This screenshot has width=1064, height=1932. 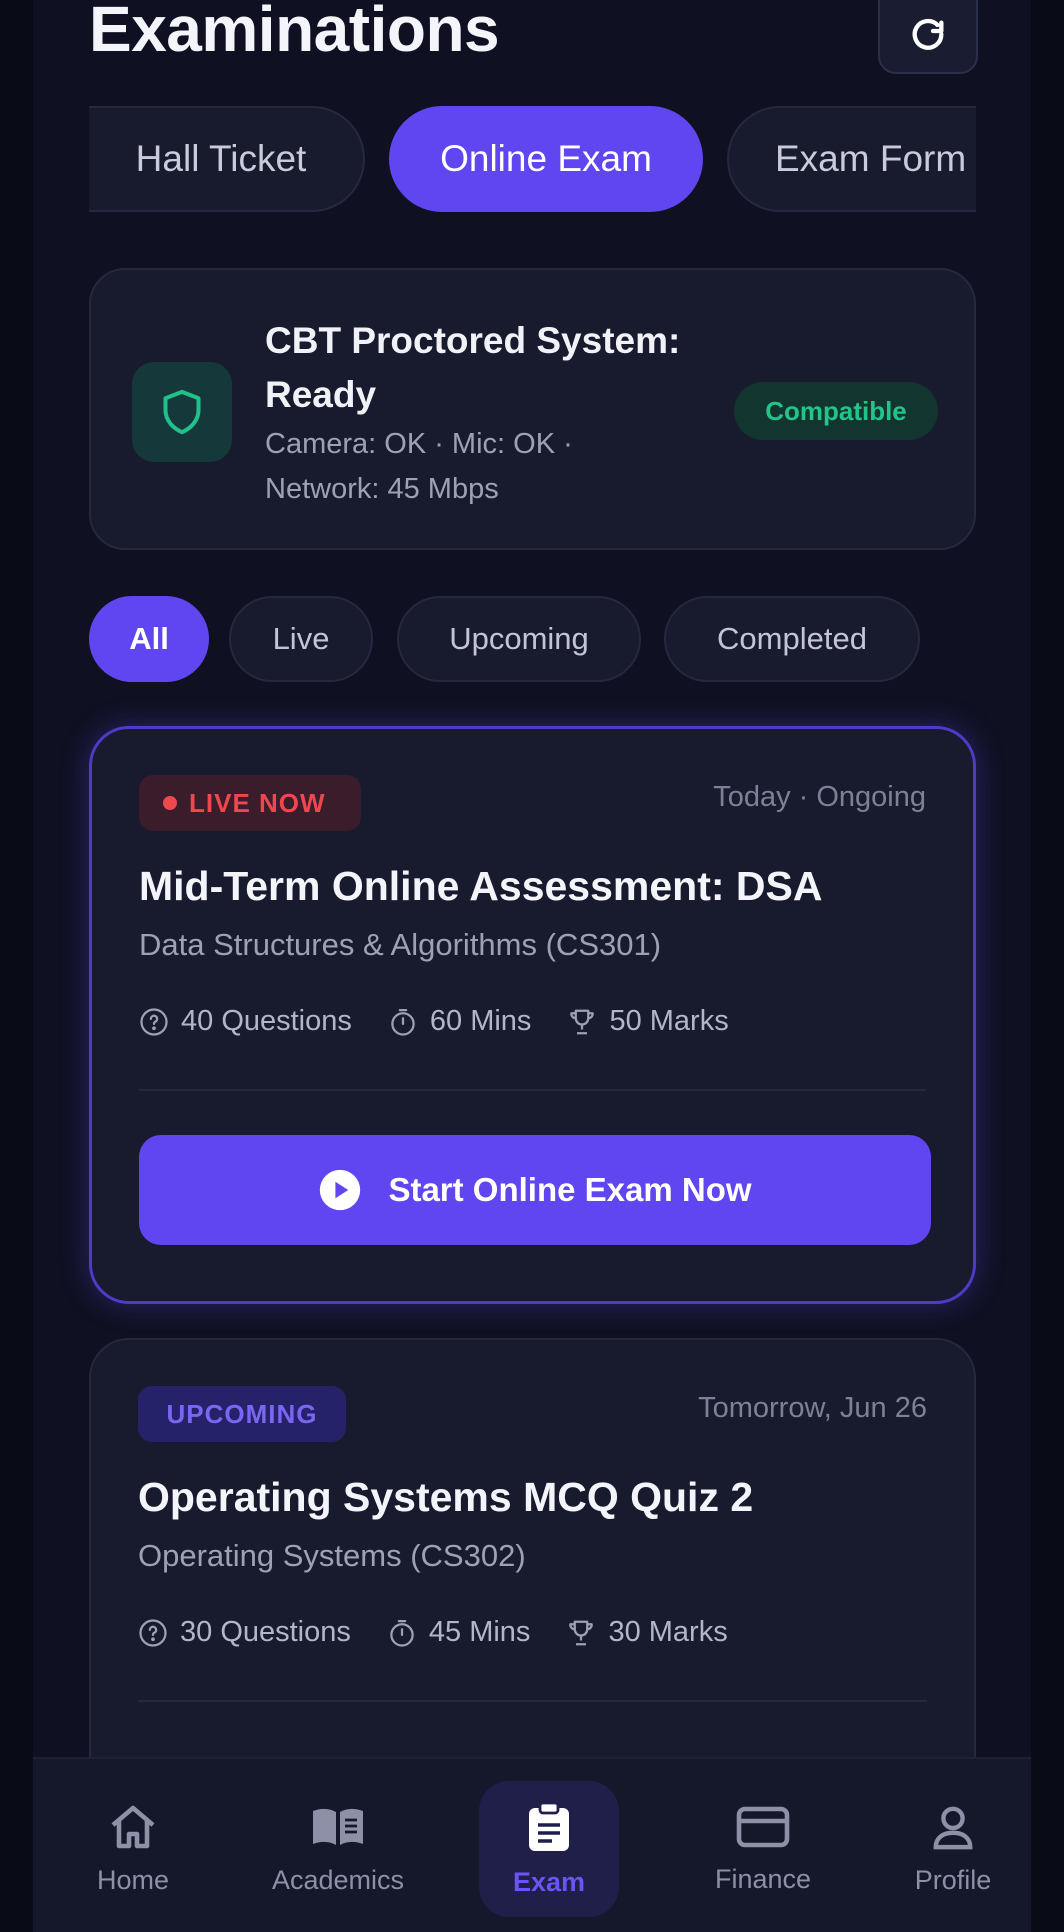 I want to click on bottom-navigation: Home Academics Exam Finance Profile, so click(x=532, y=1844).